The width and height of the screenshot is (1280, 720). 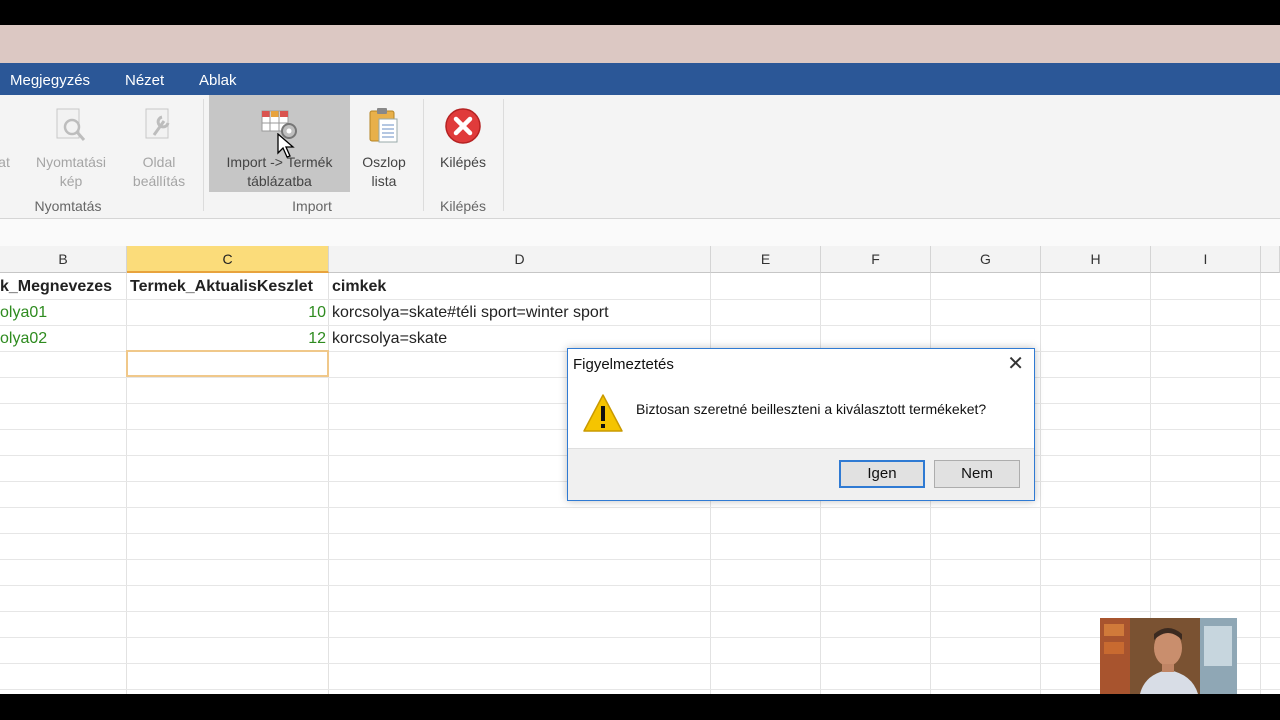 What do you see at coordinates (623, 364) in the screenshot?
I see `dialog-title: Figyelmeztetés` at bounding box center [623, 364].